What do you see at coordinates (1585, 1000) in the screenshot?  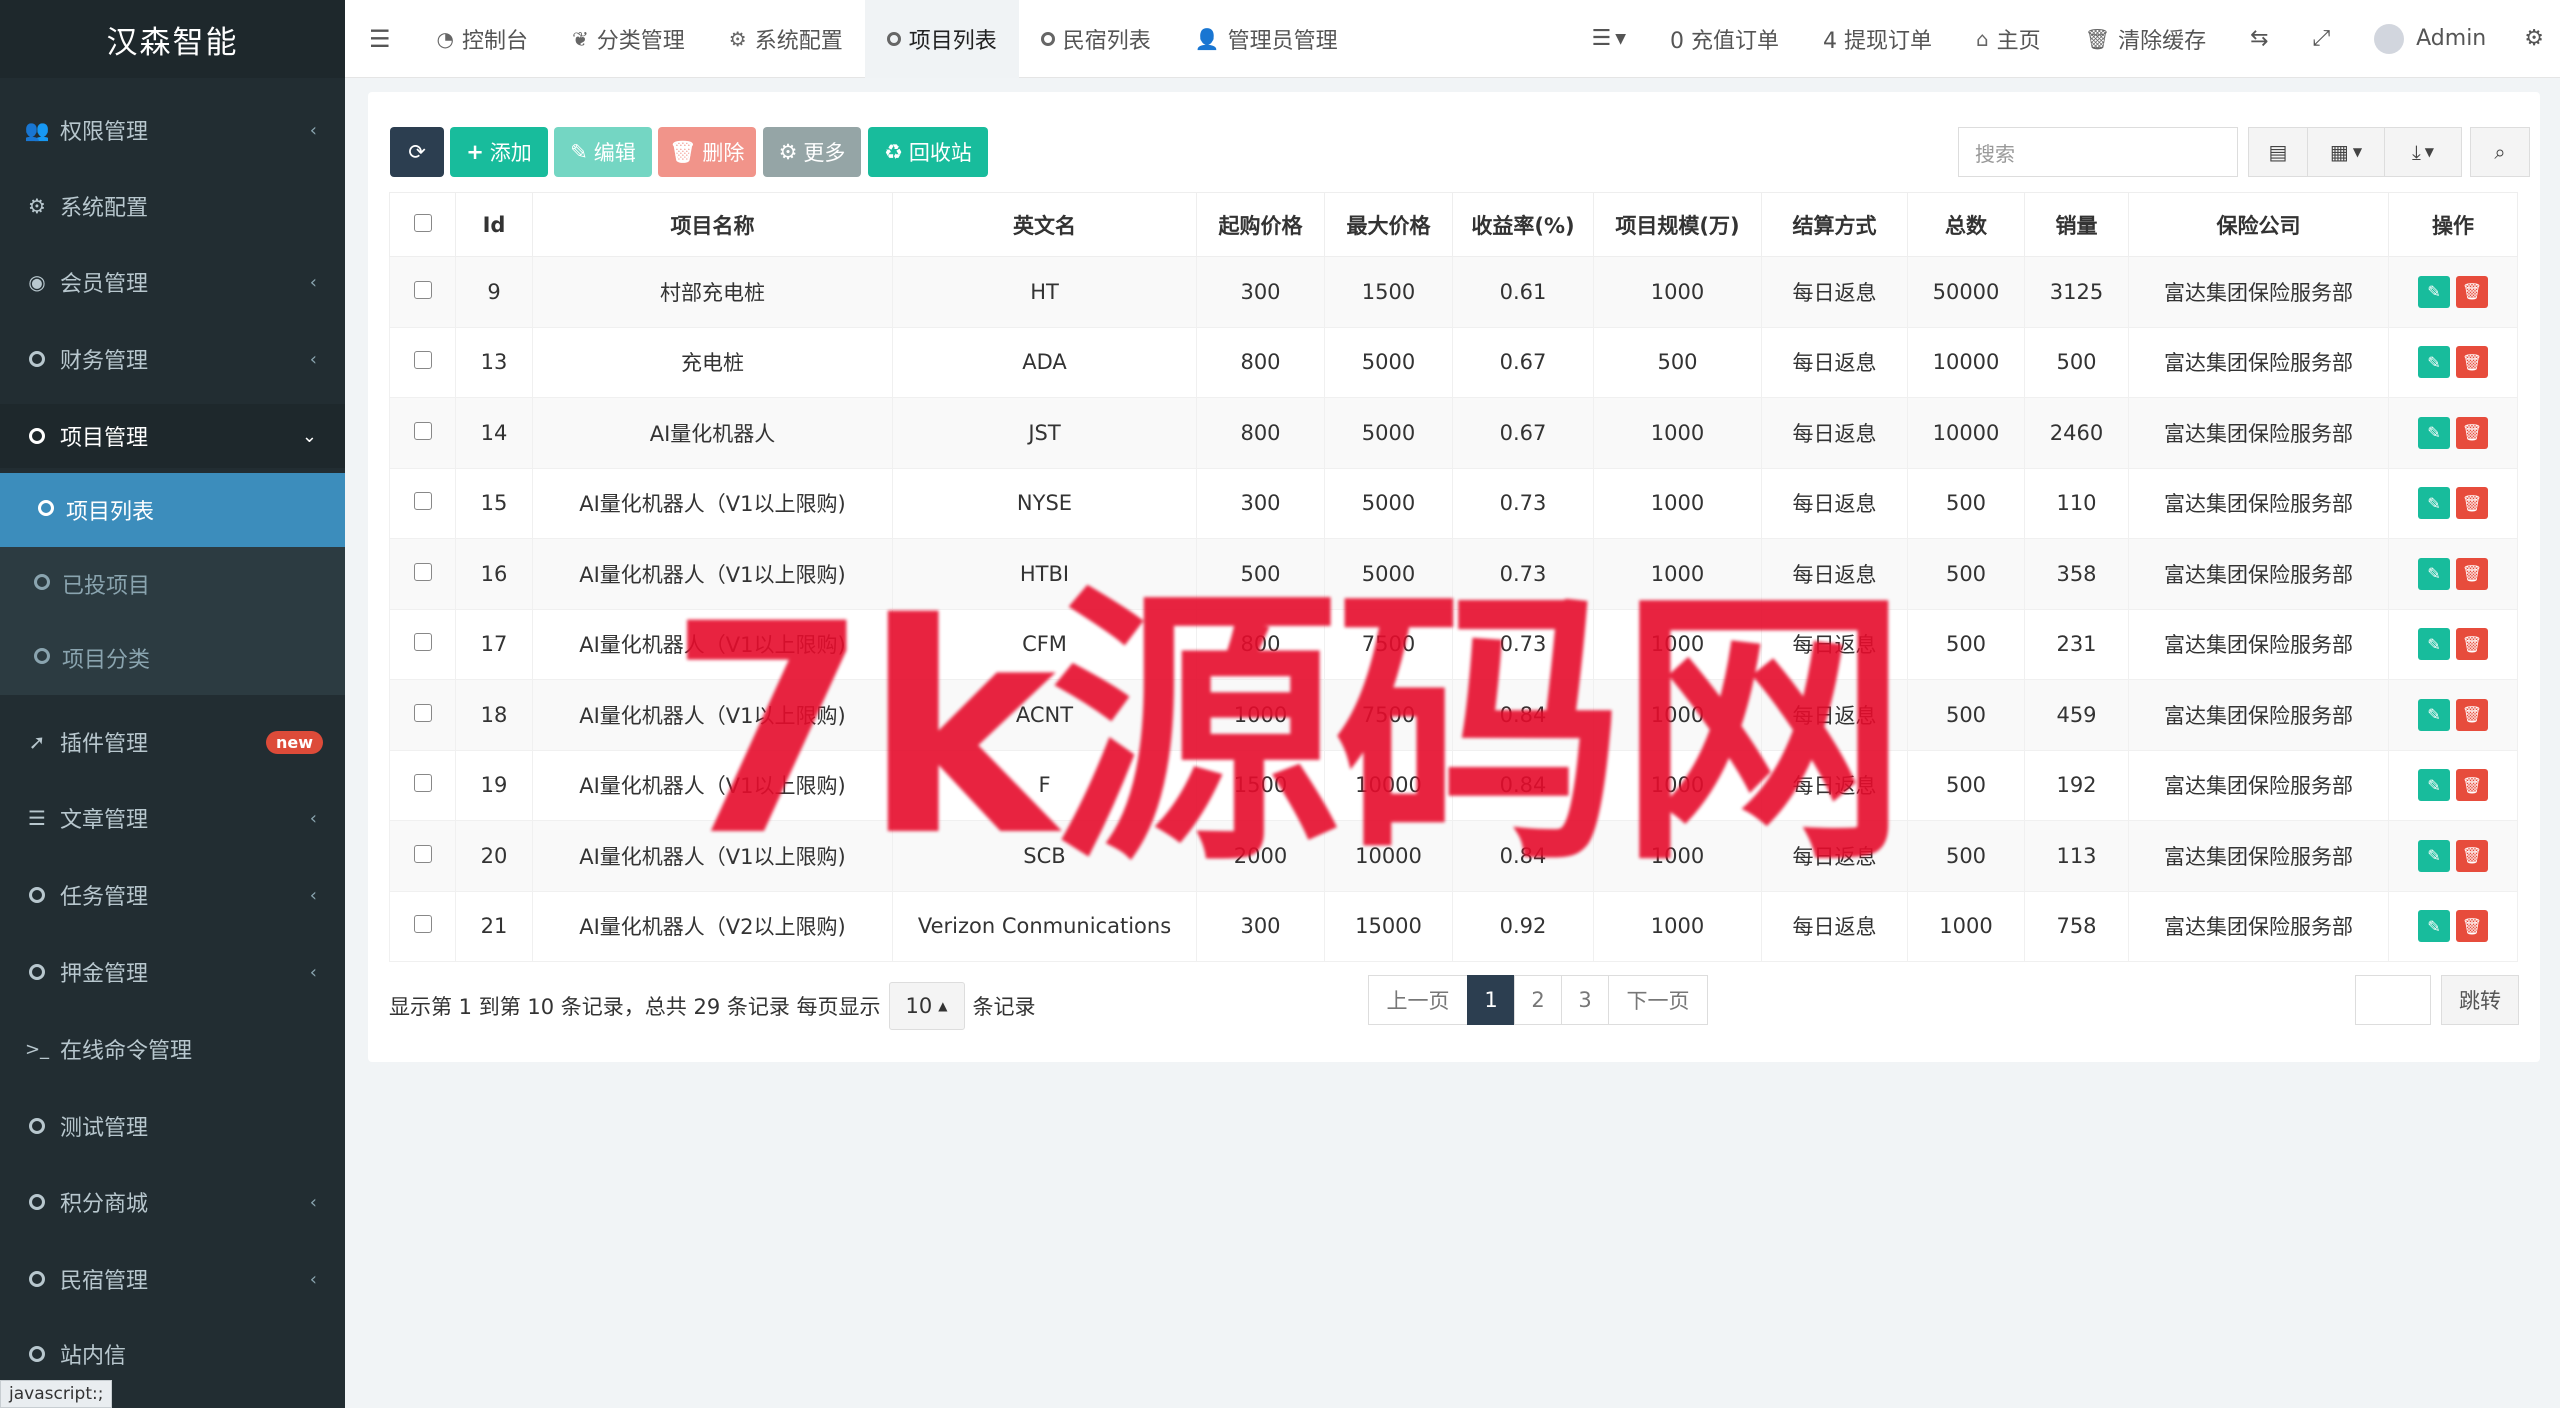 I see `page-button-3: 3` at bounding box center [1585, 1000].